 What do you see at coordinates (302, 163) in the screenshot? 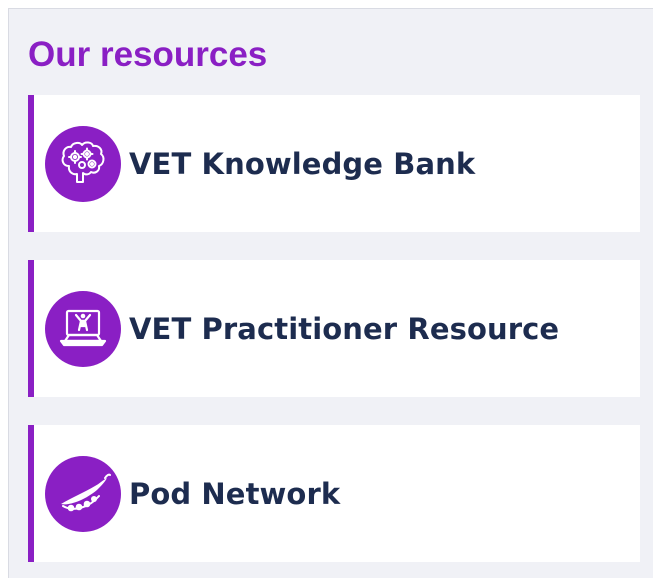
I see `resource-card-label: VET Knowledge Bank` at bounding box center [302, 163].